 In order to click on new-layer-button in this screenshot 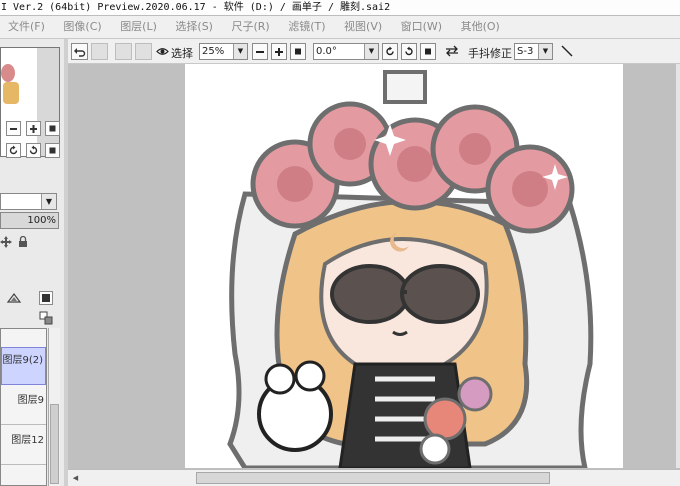, I will do `click(46, 298)`.